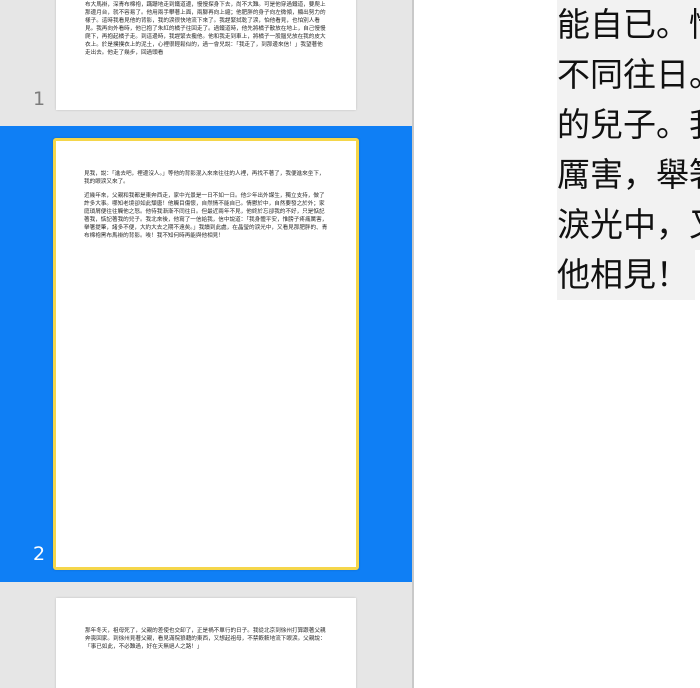 Image resolution: width=700 pixels, height=688 pixels. Describe the element at coordinates (628, 25) in the screenshot. I see `text-line: 能自已。情鬱於中，自然要發之於外` at that location.